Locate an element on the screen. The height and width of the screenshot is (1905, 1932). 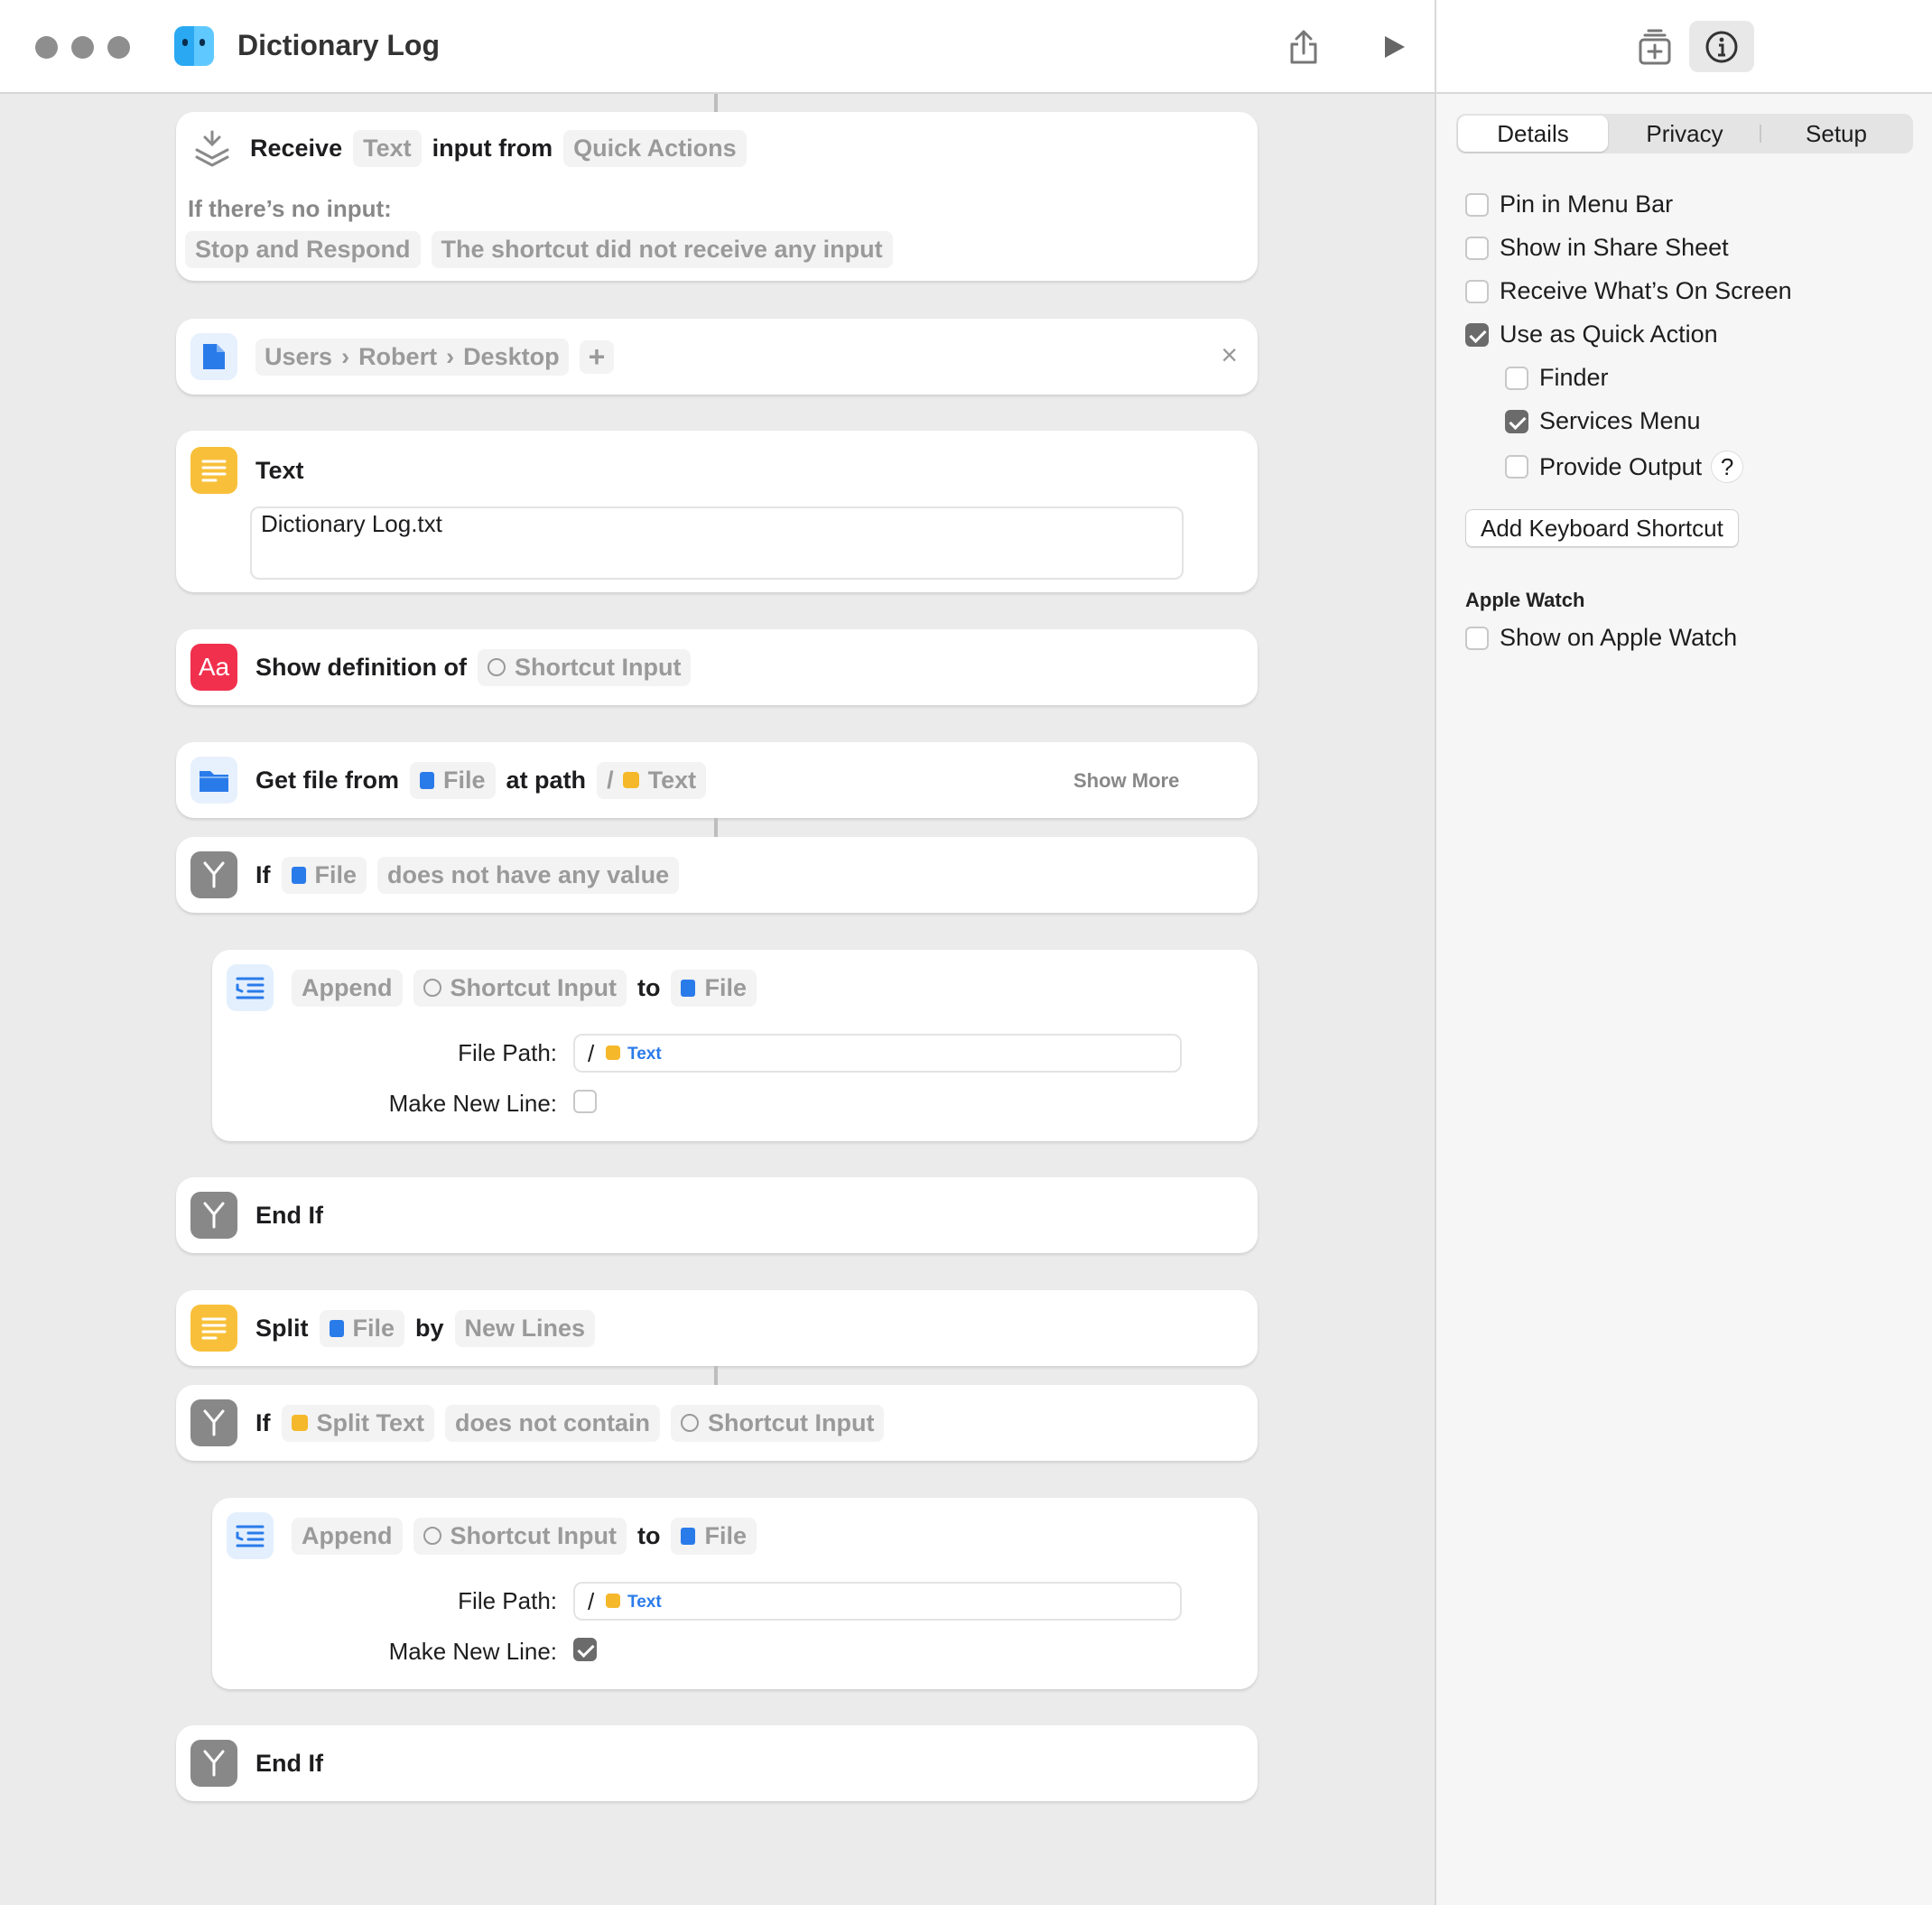
if-keyword: If is located at coordinates (263, 874).